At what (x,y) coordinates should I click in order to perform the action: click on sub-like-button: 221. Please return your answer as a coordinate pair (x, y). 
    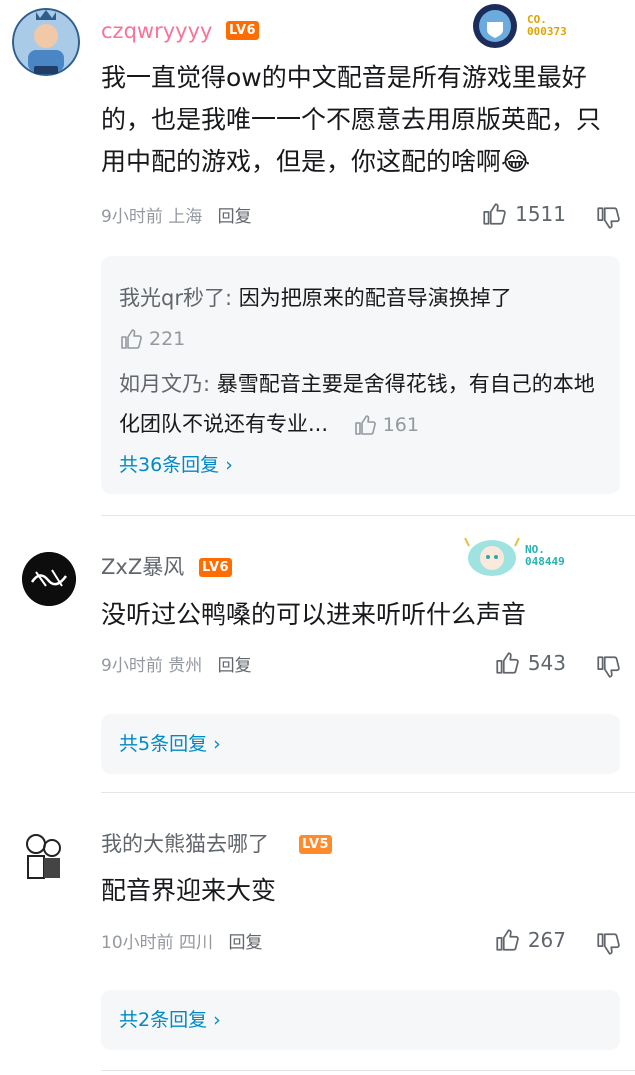
    Looking at the image, I should click on (152, 339).